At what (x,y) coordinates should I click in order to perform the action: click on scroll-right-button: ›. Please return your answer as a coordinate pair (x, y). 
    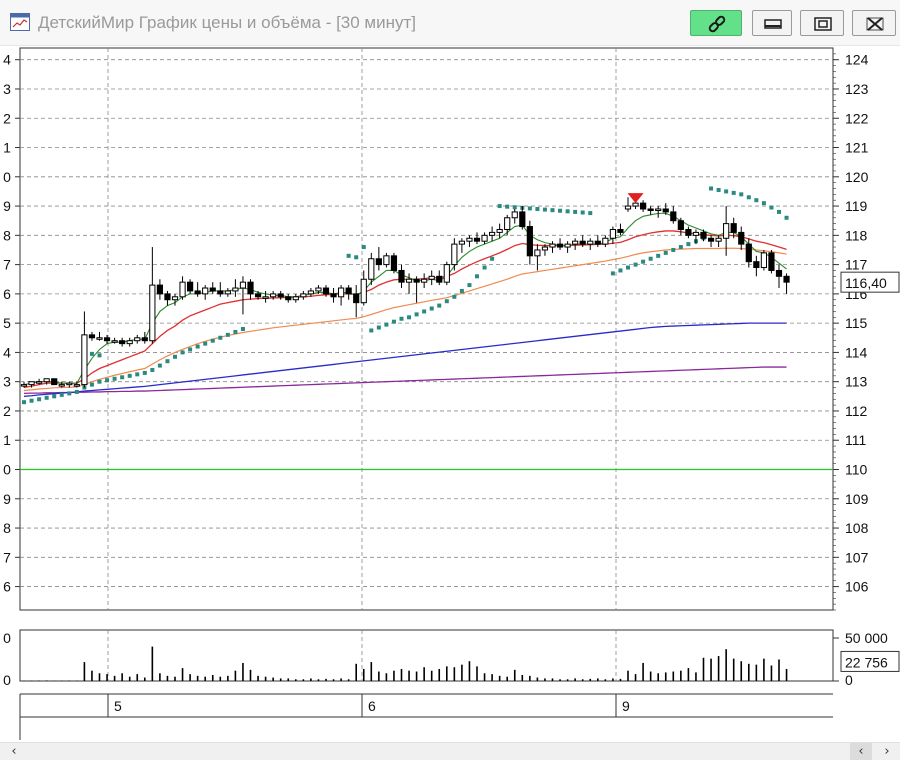
    Looking at the image, I should click on (887, 751).